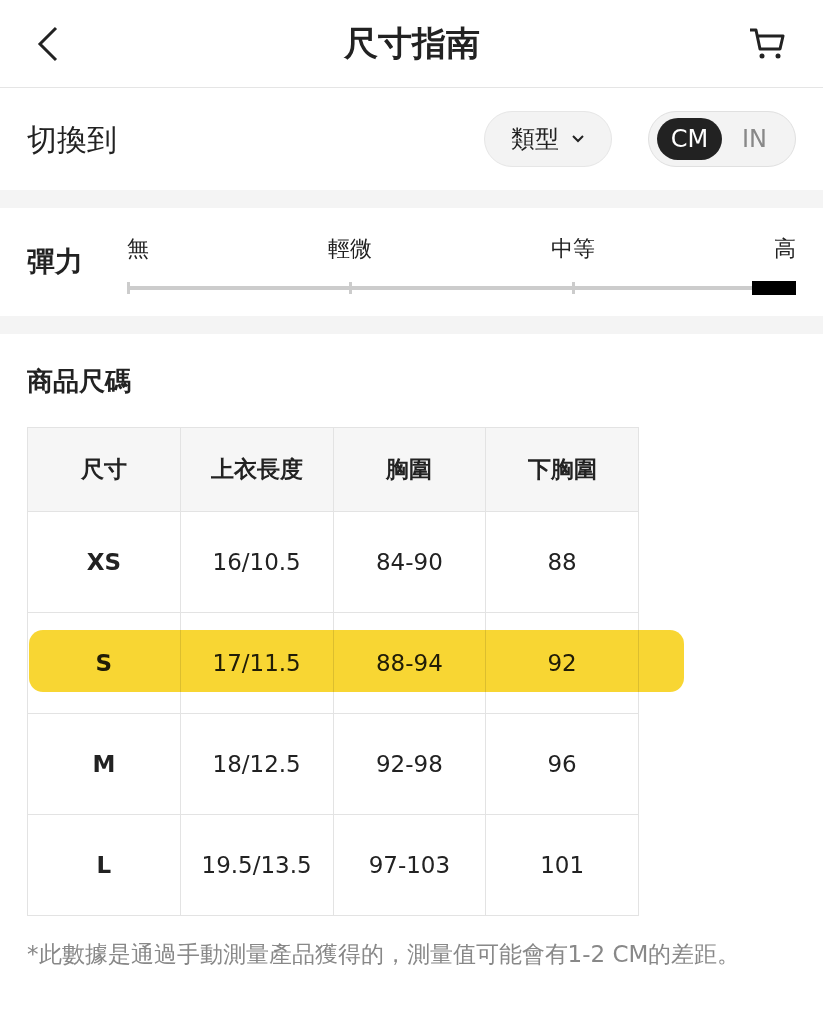 The image size is (823, 1024). What do you see at coordinates (573, 248) in the screenshot?
I see `elasticity-level: 中等` at bounding box center [573, 248].